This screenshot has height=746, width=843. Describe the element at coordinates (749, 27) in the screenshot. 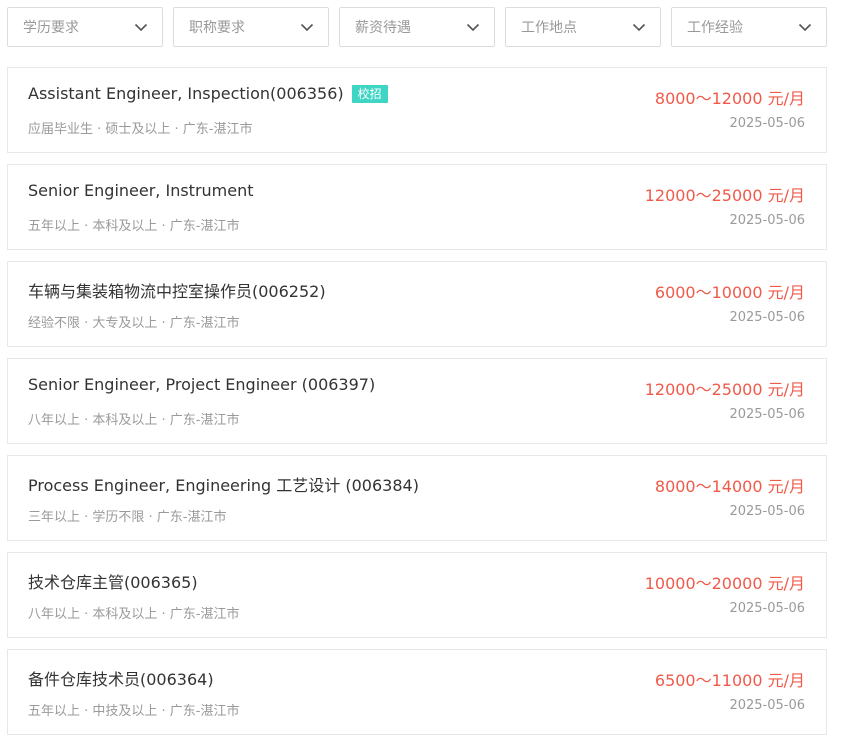

I see `filter-experience: 工作经验` at that location.